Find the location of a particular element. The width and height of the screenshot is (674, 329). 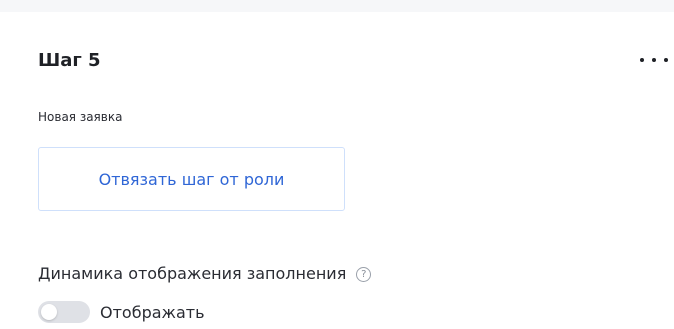

top-divider-strip is located at coordinates (337, 6).